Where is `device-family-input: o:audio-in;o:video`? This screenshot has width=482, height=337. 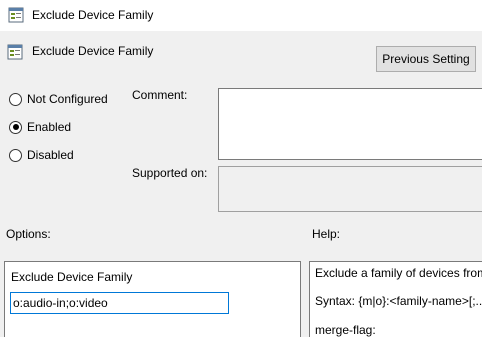
device-family-input: o:audio-in;o:video is located at coordinates (119, 303).